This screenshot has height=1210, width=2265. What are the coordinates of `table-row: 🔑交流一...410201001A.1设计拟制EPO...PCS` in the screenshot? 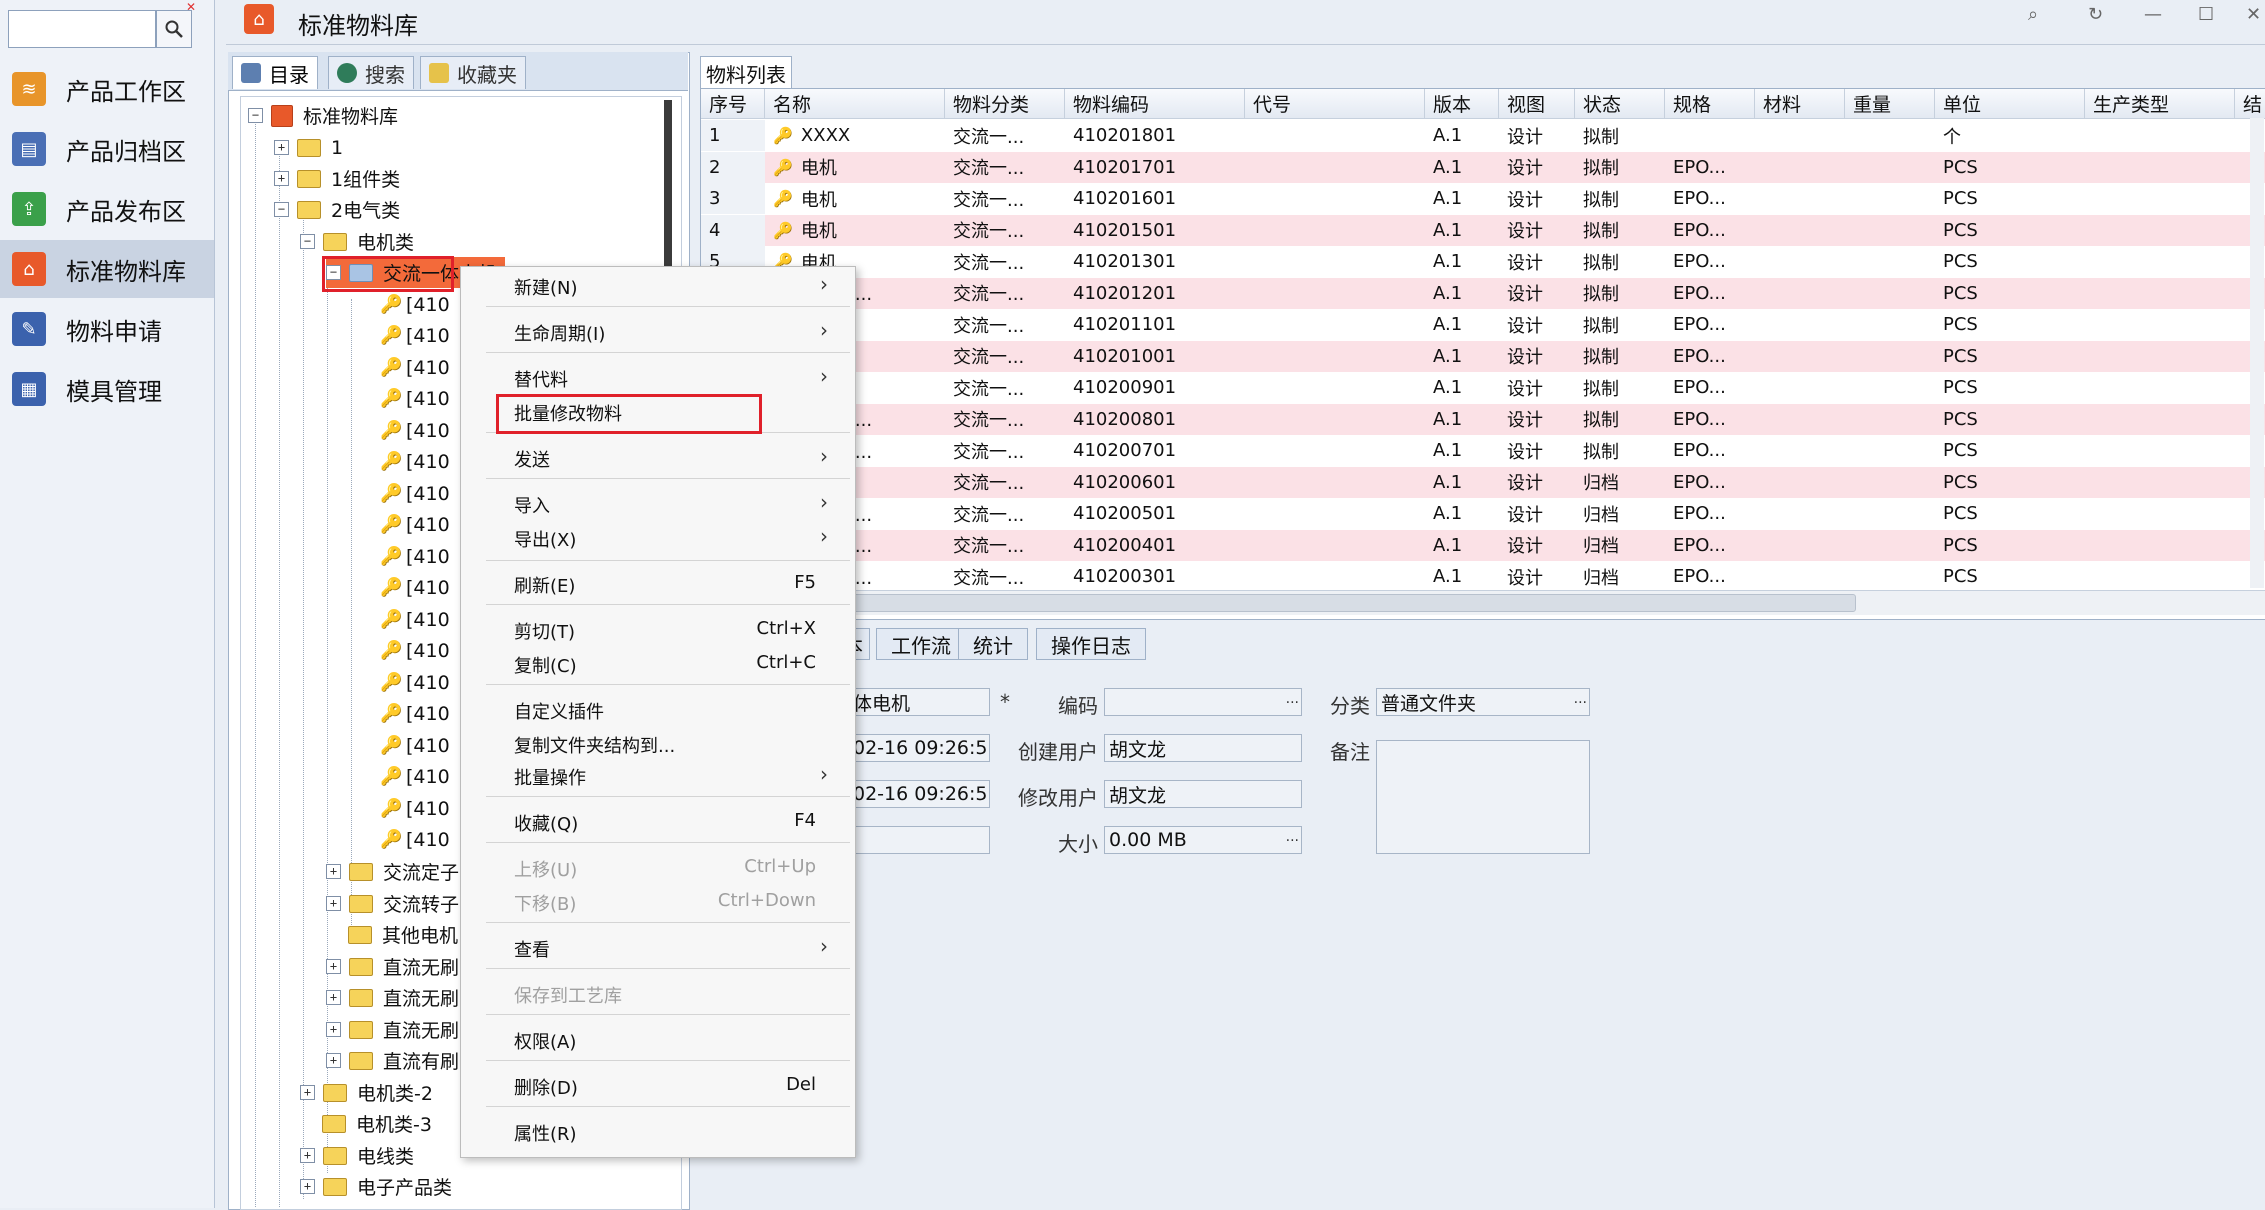 It's located at (1483, 356).